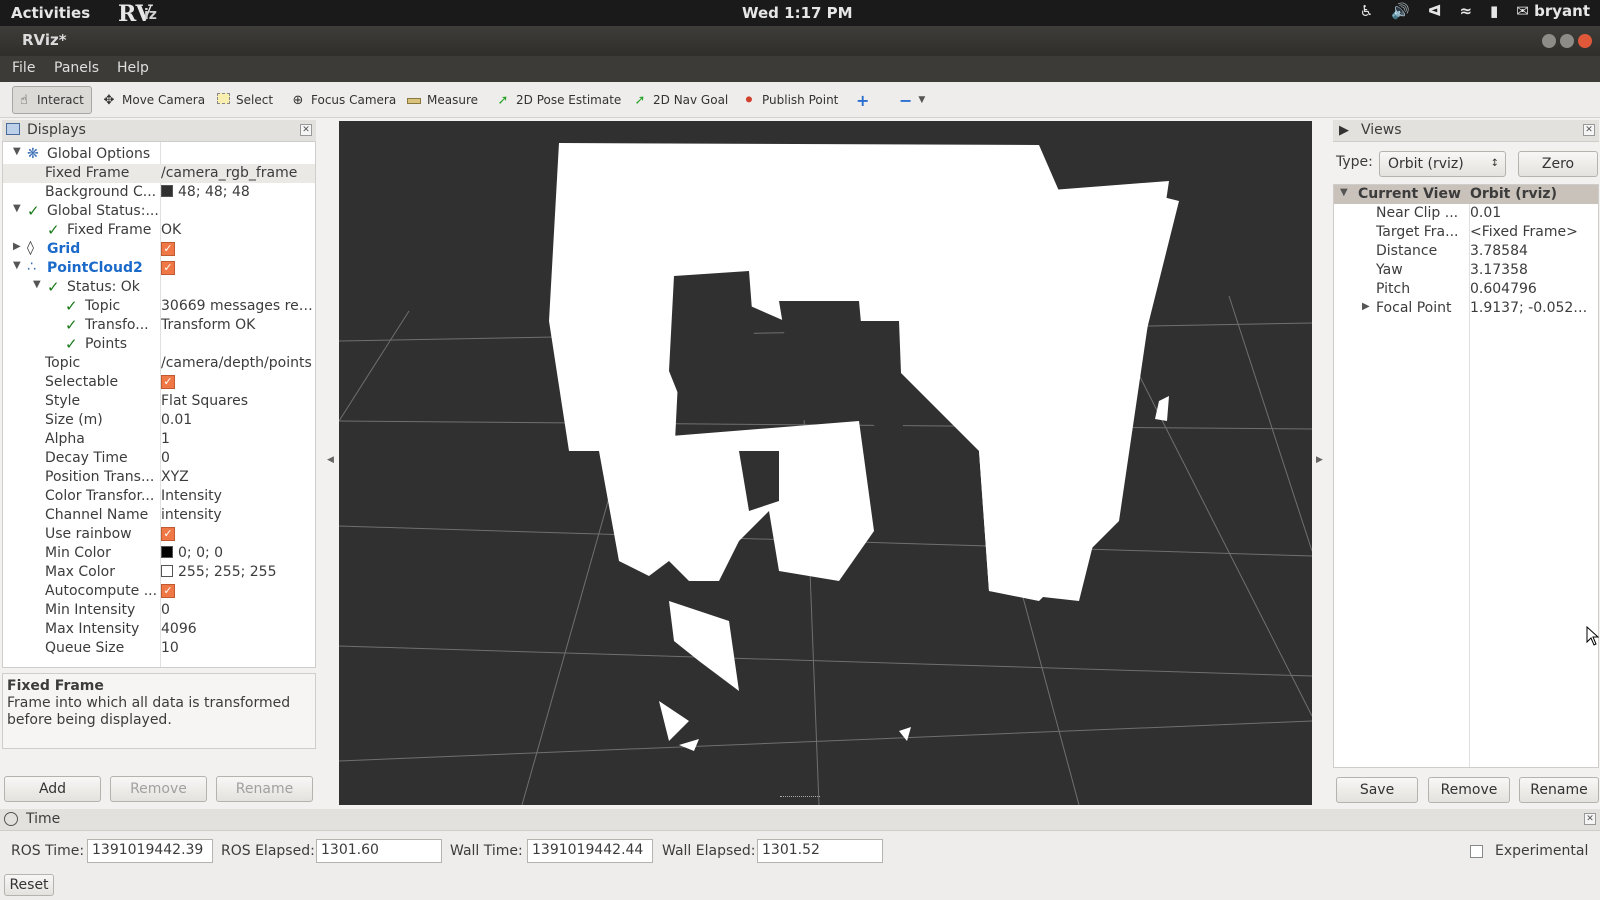 The image size is (1600, 900). I want to click on focus-camera-tool: ⊕ Focus Camera, so click(343, 100).